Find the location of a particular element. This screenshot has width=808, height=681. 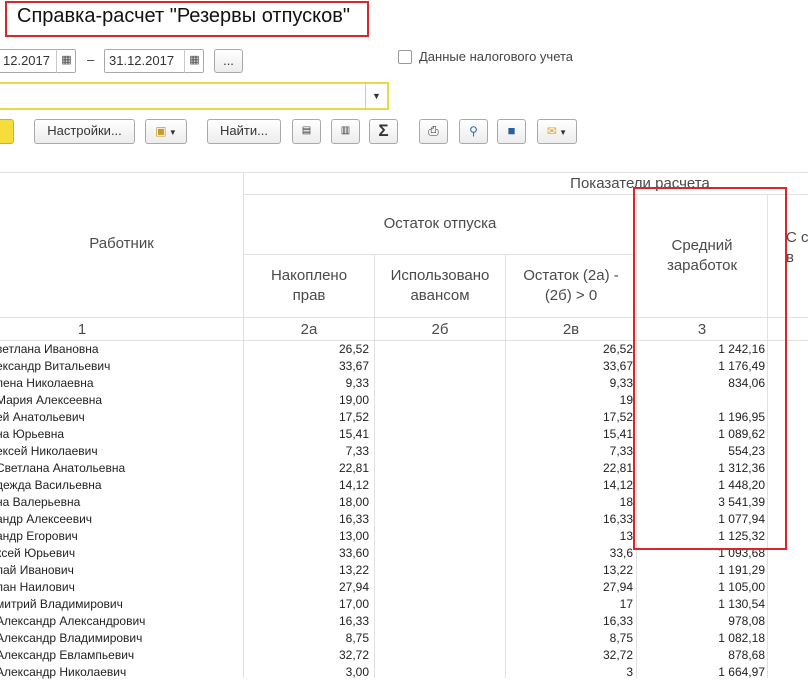

employee-name: Александр Николаевич is located at coordinates (63, 672).